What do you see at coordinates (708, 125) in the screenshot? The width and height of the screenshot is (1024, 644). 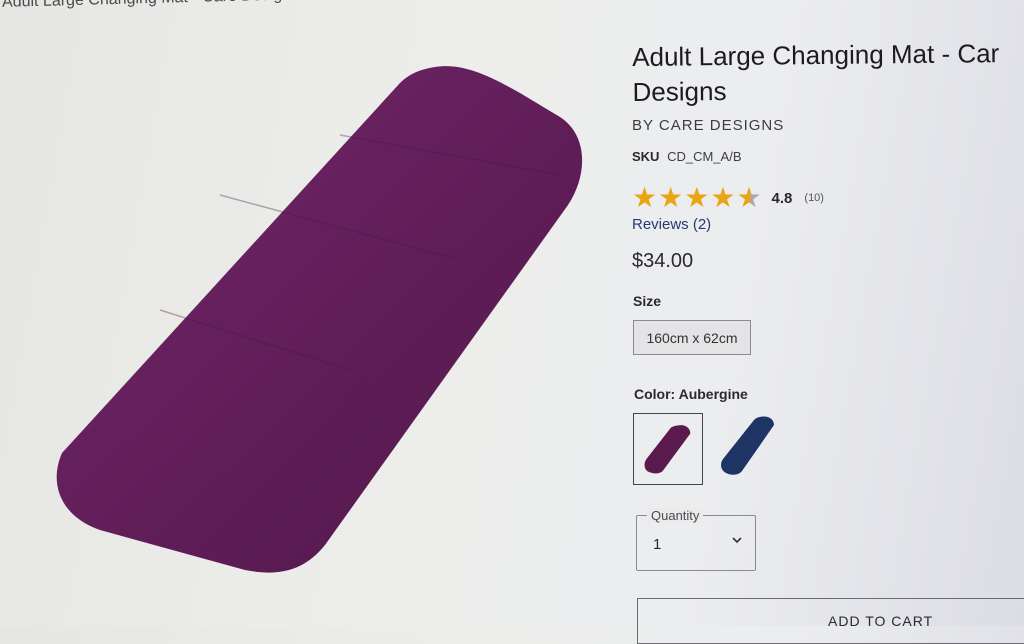 I see `product-brand: BY CARE DESIGNS` at bounding box center [708, 125].